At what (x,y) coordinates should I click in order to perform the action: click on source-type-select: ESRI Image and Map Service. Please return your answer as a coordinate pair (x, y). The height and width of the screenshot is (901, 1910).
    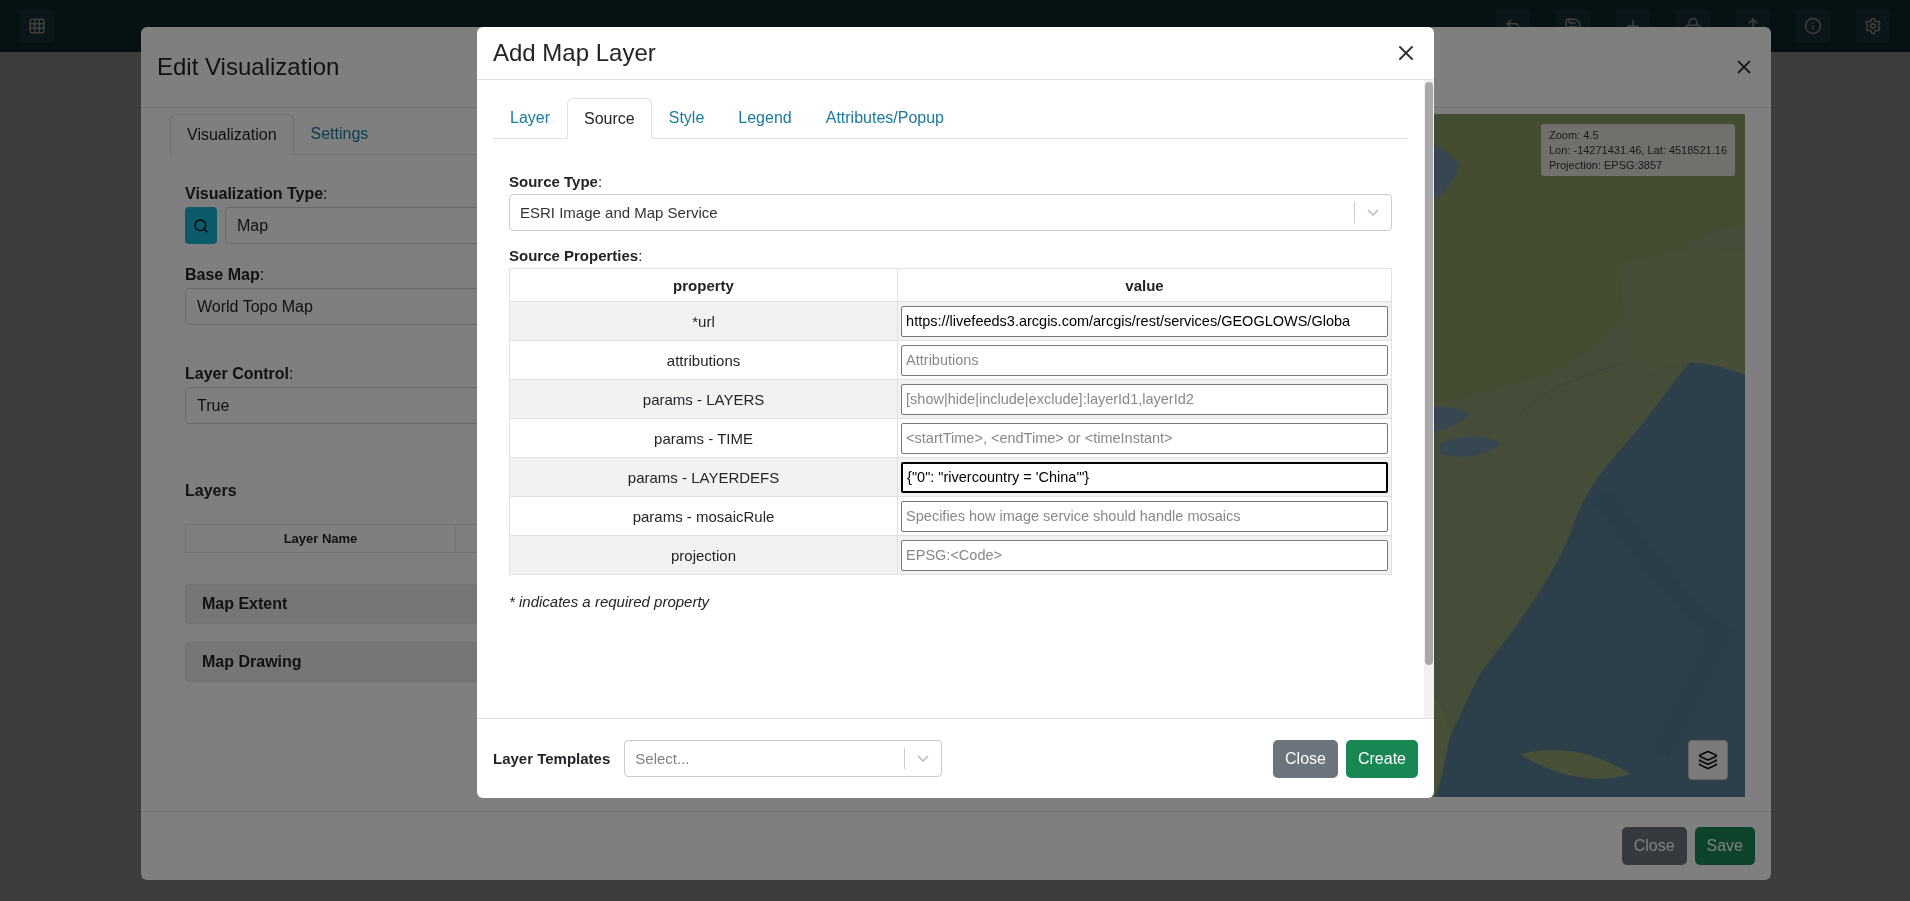
    Looking at the image, I should click on (950, 212).